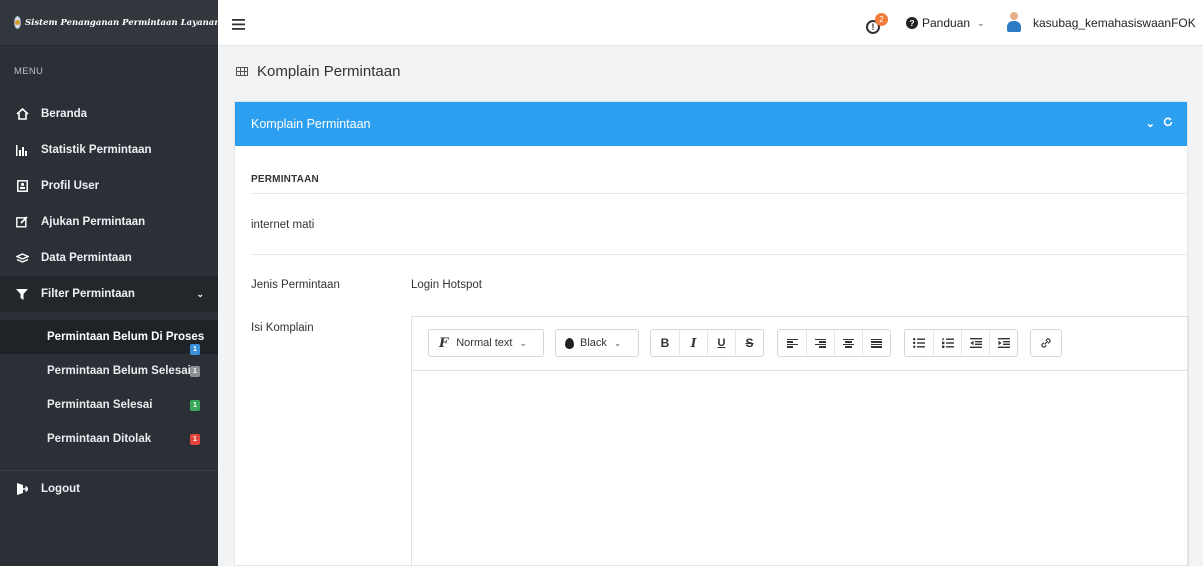 This screenshot has height=566, width=1203. I want to click on panduan-dropdown: ? Panduan ⌄, so click(945, 23).